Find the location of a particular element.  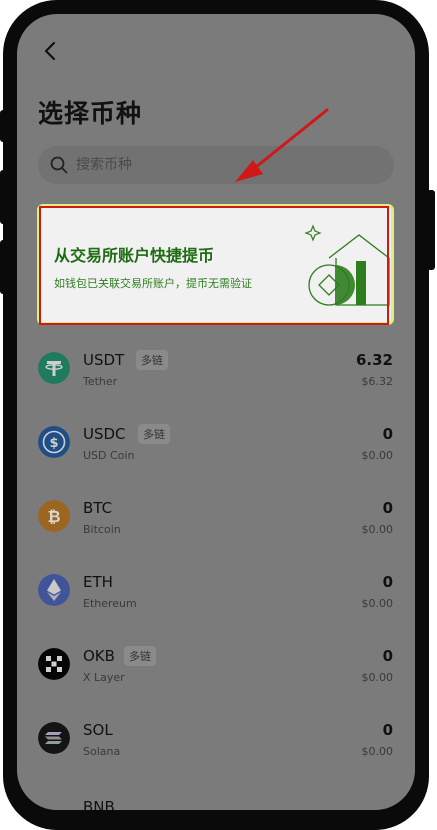

coin-full-name: X Layer is located at coordinates (104, 677).